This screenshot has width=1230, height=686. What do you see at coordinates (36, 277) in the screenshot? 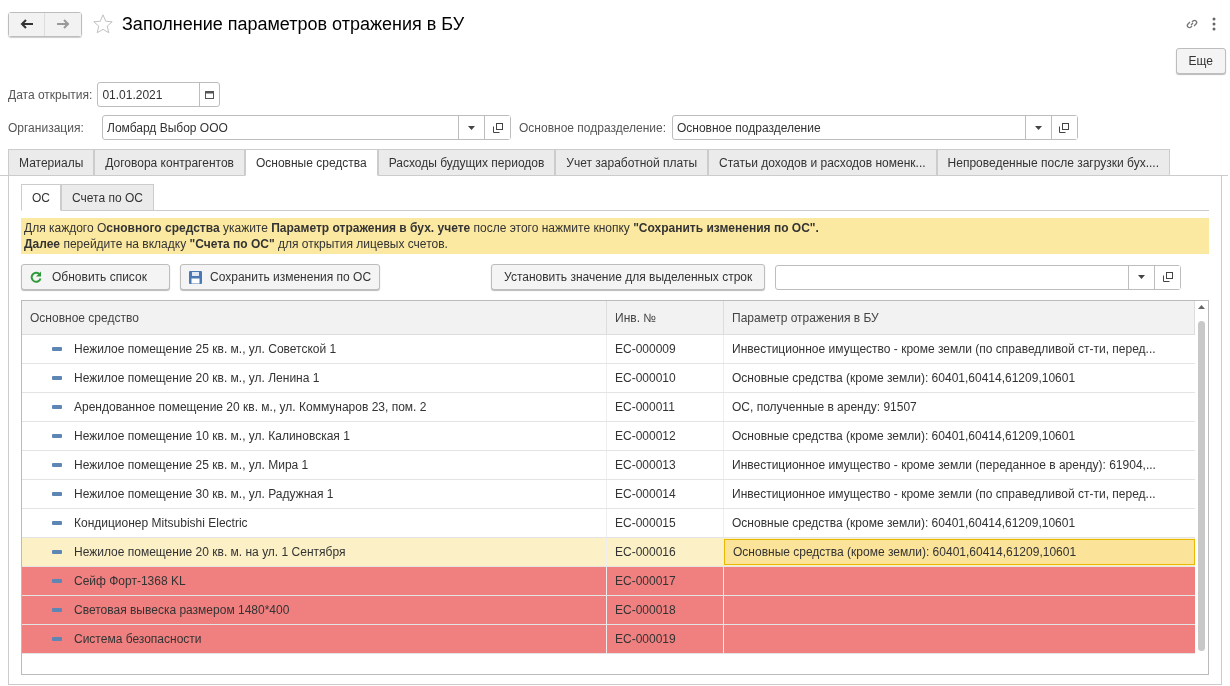
I see `refresh-icon` at bounding box center [36, 277].